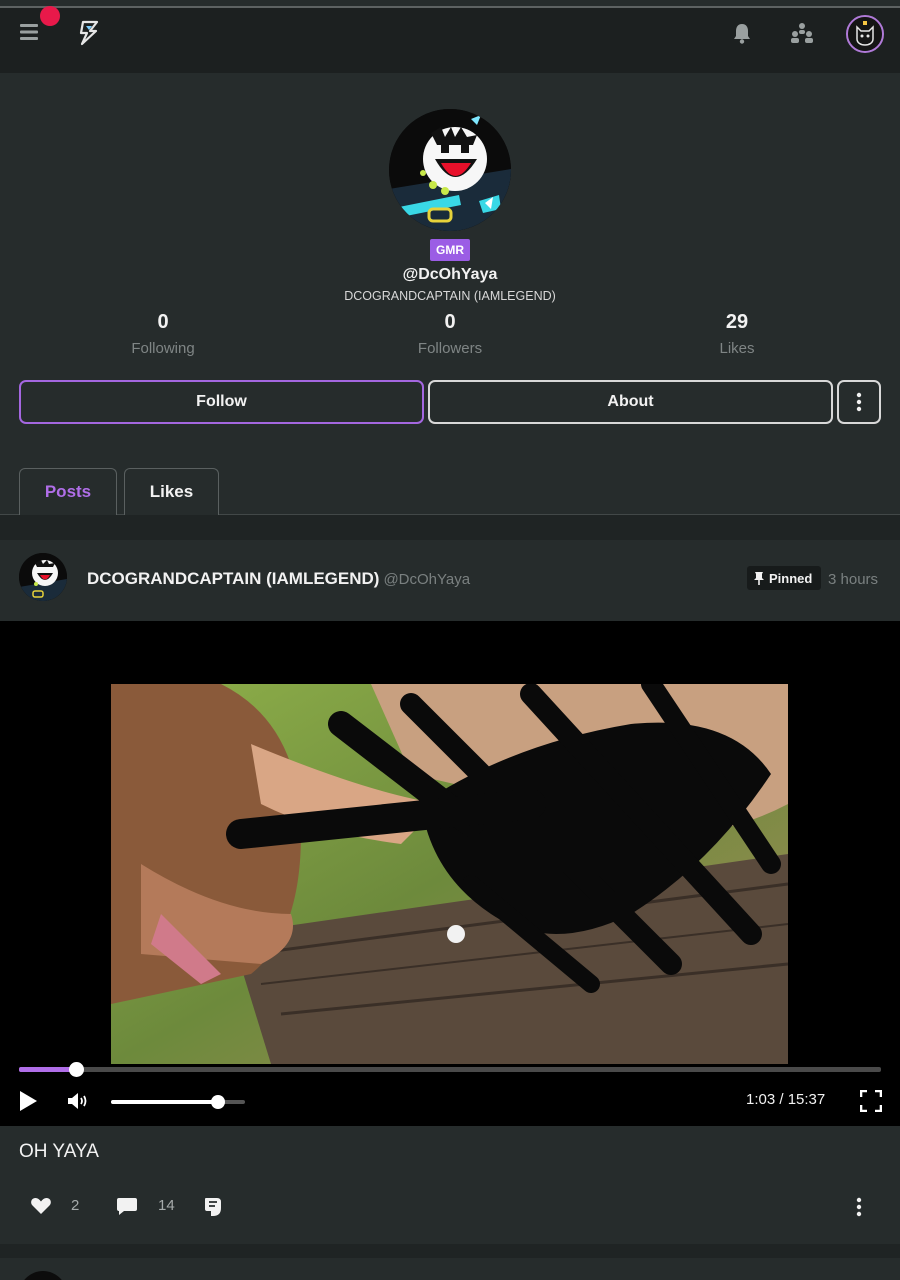 This screenshot has width=900, height=1280. Describe the element at coordinates (853, 579) in the screenshot. I see `post-timestamp: 3 hours` at that location.